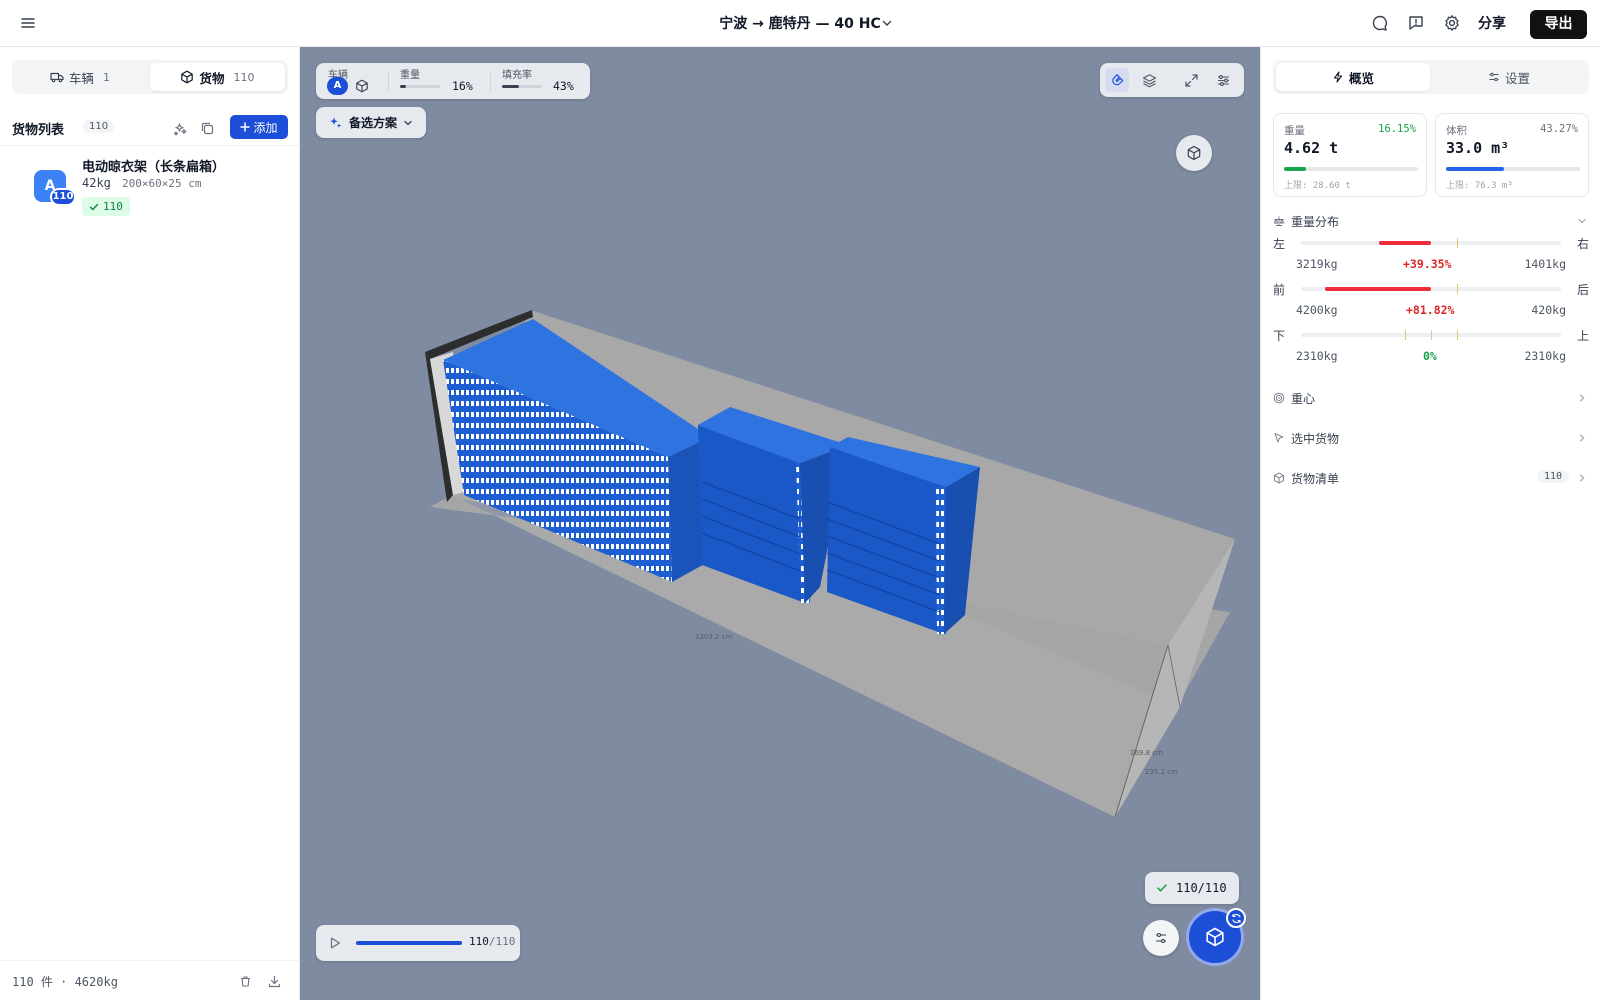 The height and width of the screenshot is (1000, 1600). Describe the element at coordinates (1494, 77) in the screenshot. I see `sliders-icon` at that location.